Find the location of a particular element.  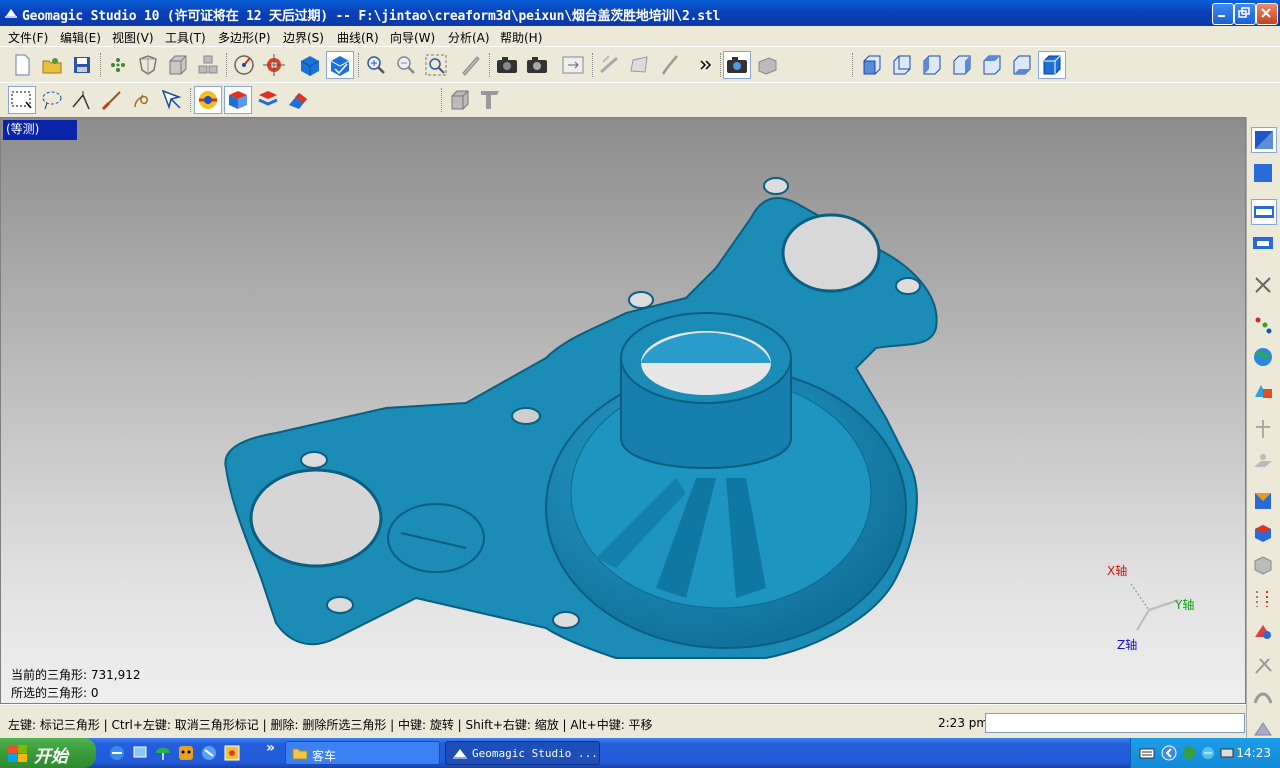

quicklaunch-chevron: » is located at coordinates (275, 749).